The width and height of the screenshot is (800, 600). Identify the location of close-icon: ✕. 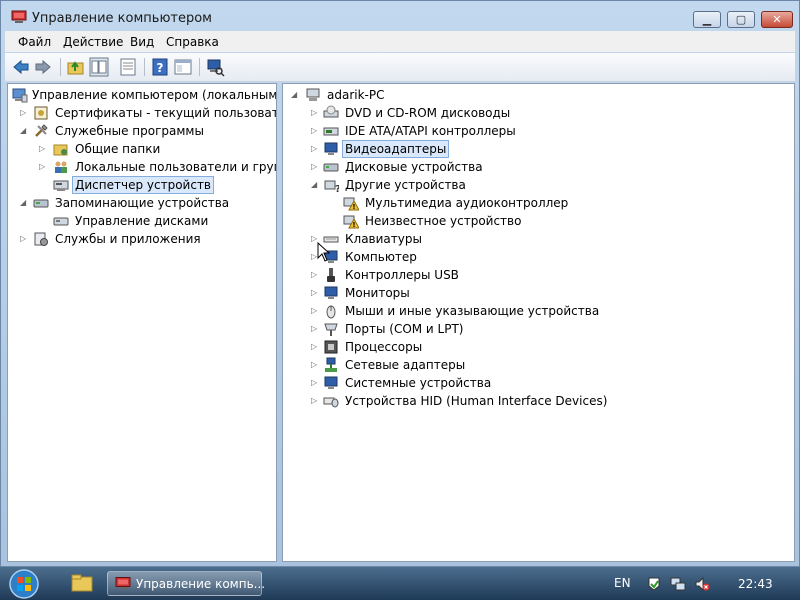
(777, 19).